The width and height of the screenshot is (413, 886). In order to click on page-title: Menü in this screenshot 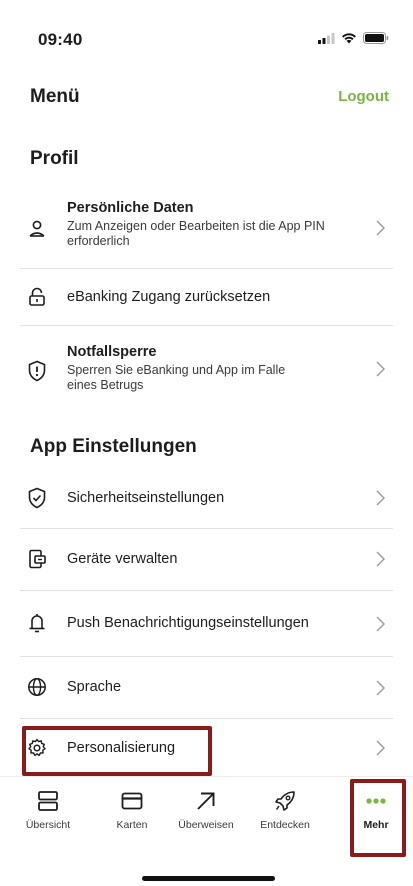, I will do `click(55, 96)`.